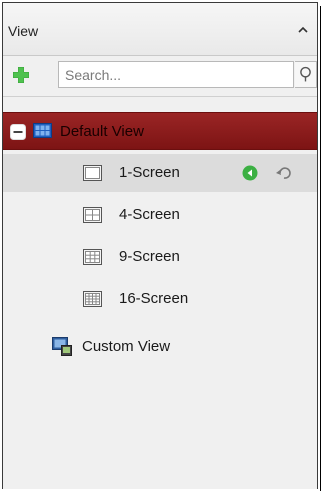 The image size is (326, 491). I want to click on search-input, so click(176, 74).